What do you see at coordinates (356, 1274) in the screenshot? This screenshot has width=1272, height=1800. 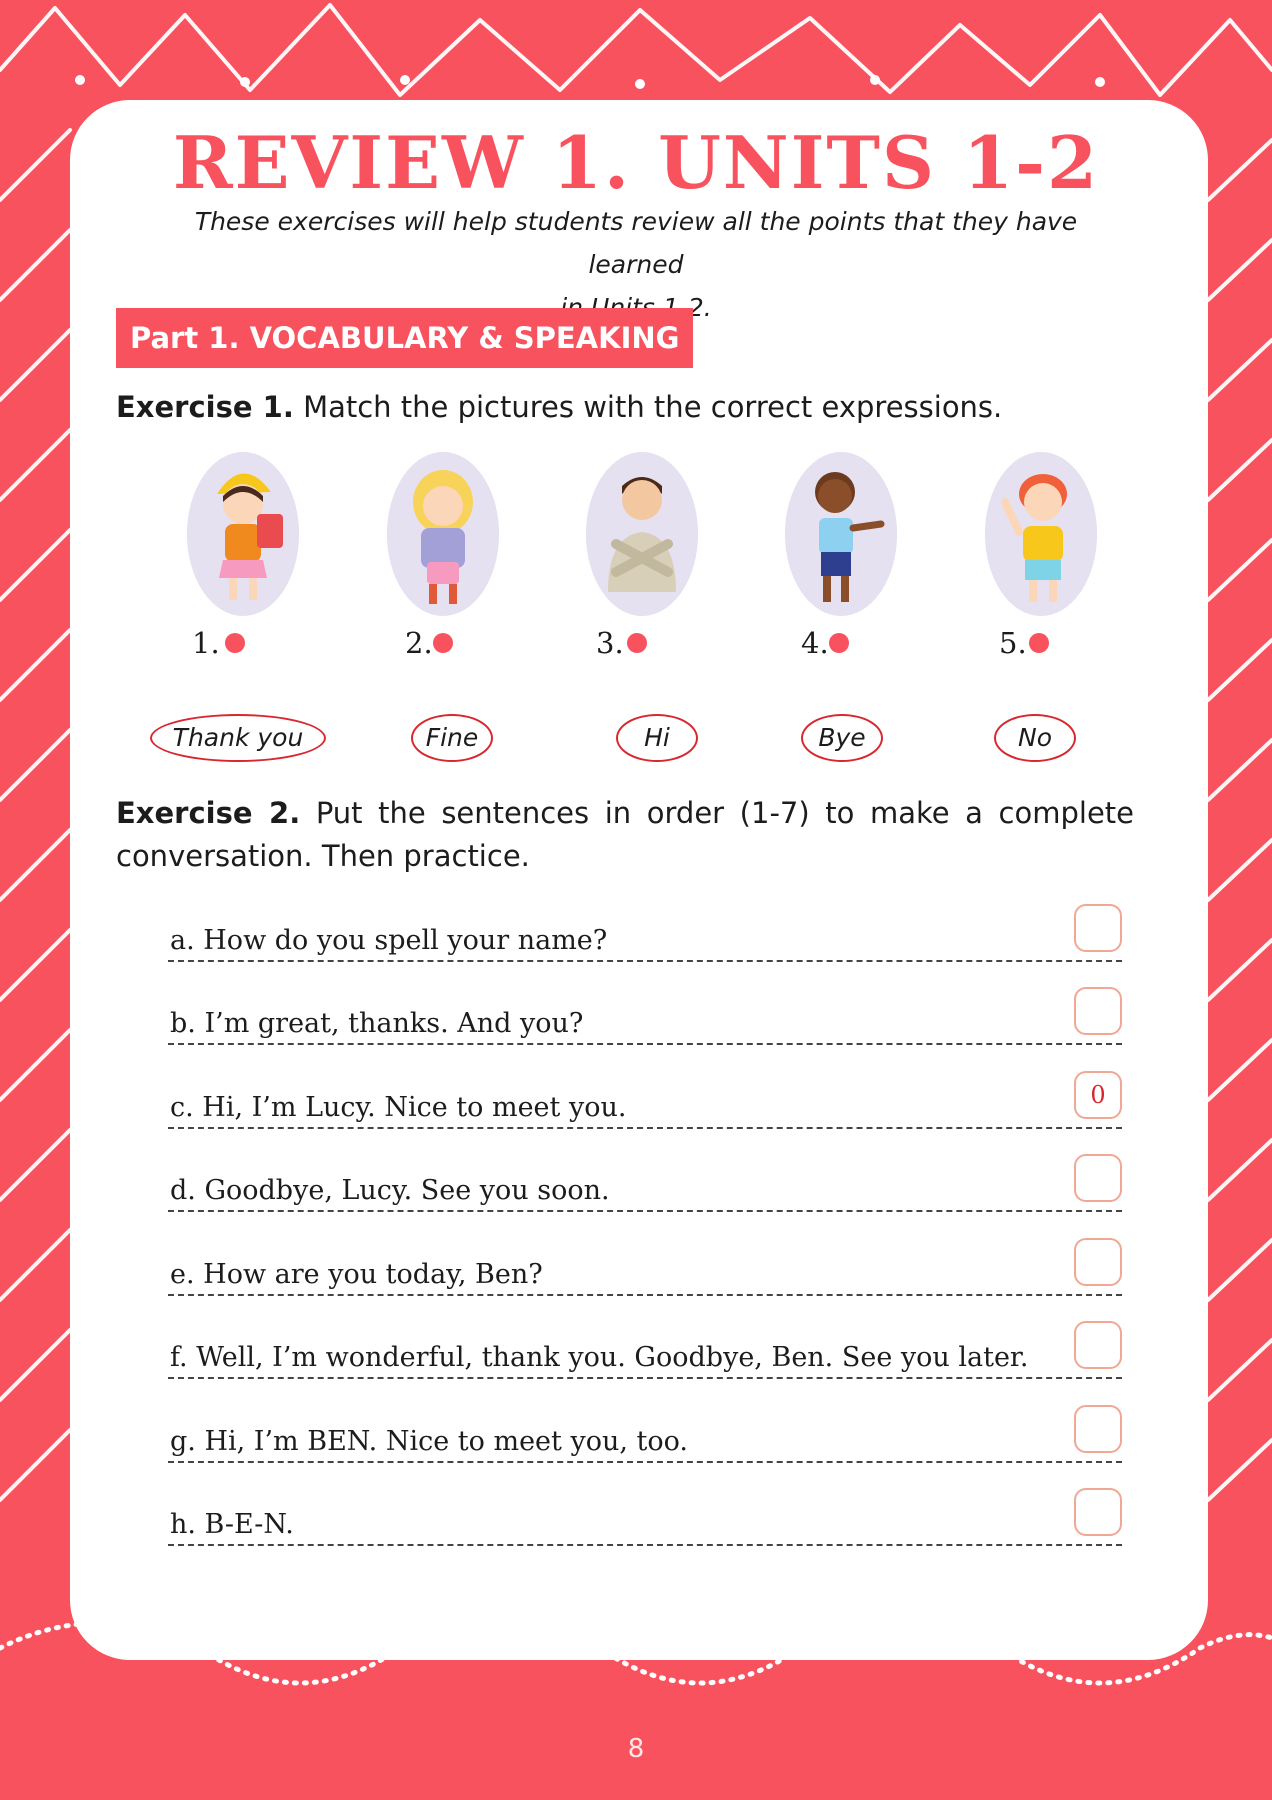 I see `sentence-e: e. How are you today, Ben?` at bounding box center [356, 1274].